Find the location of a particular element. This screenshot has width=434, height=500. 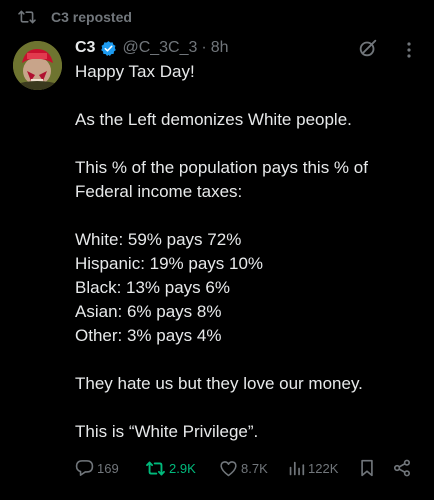

bookmark-icon is located at coordinates (367, 468).